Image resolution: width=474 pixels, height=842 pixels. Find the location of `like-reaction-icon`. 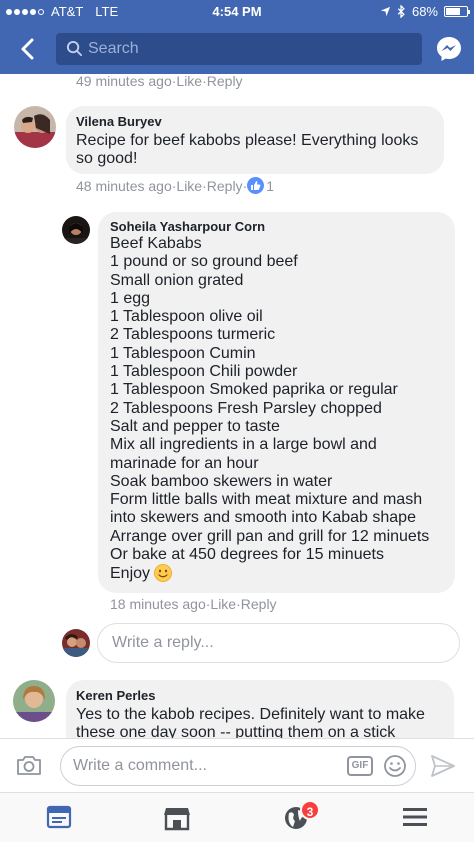

like-reaction-icon is located at coordinates (256, 185).